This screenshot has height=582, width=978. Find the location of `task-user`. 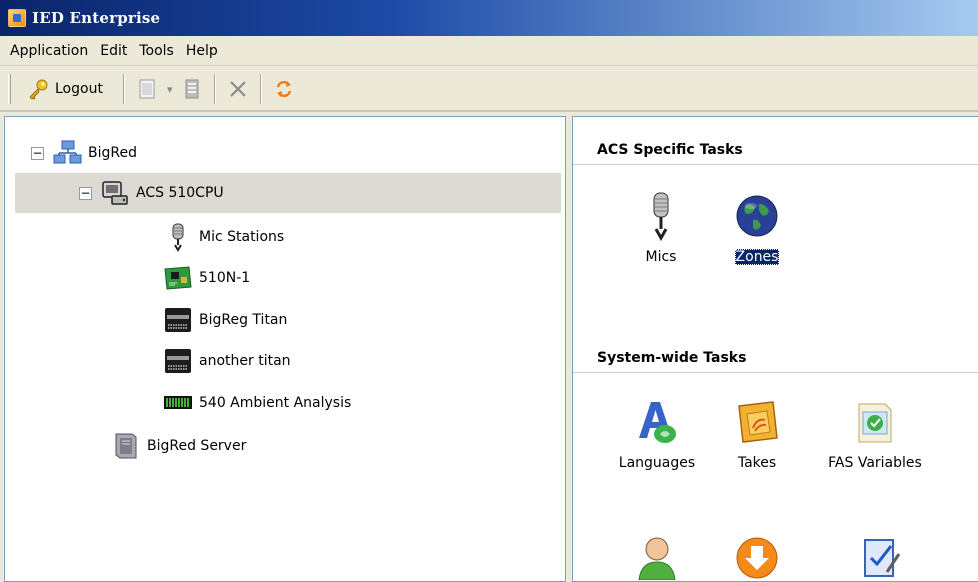

task-user is located at coordinates (657, 556).